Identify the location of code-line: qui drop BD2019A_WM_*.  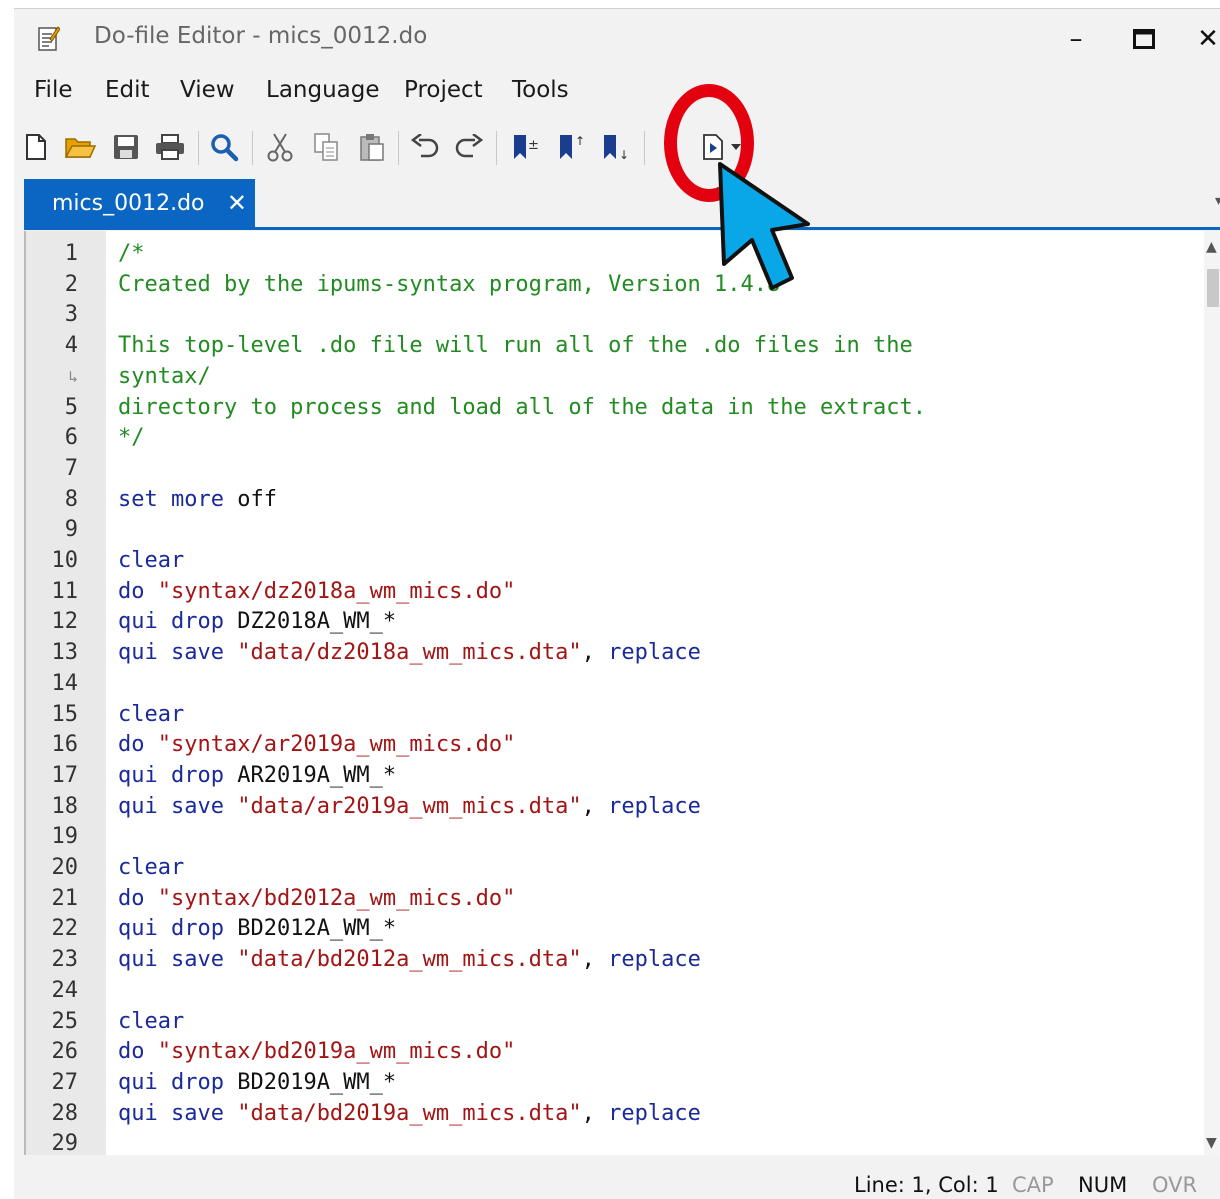
(257, 1083).